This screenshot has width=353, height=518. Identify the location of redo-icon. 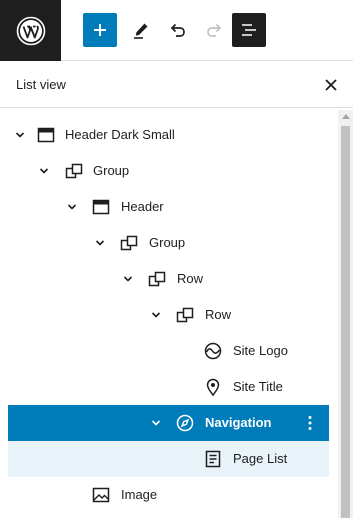
(214, 30).